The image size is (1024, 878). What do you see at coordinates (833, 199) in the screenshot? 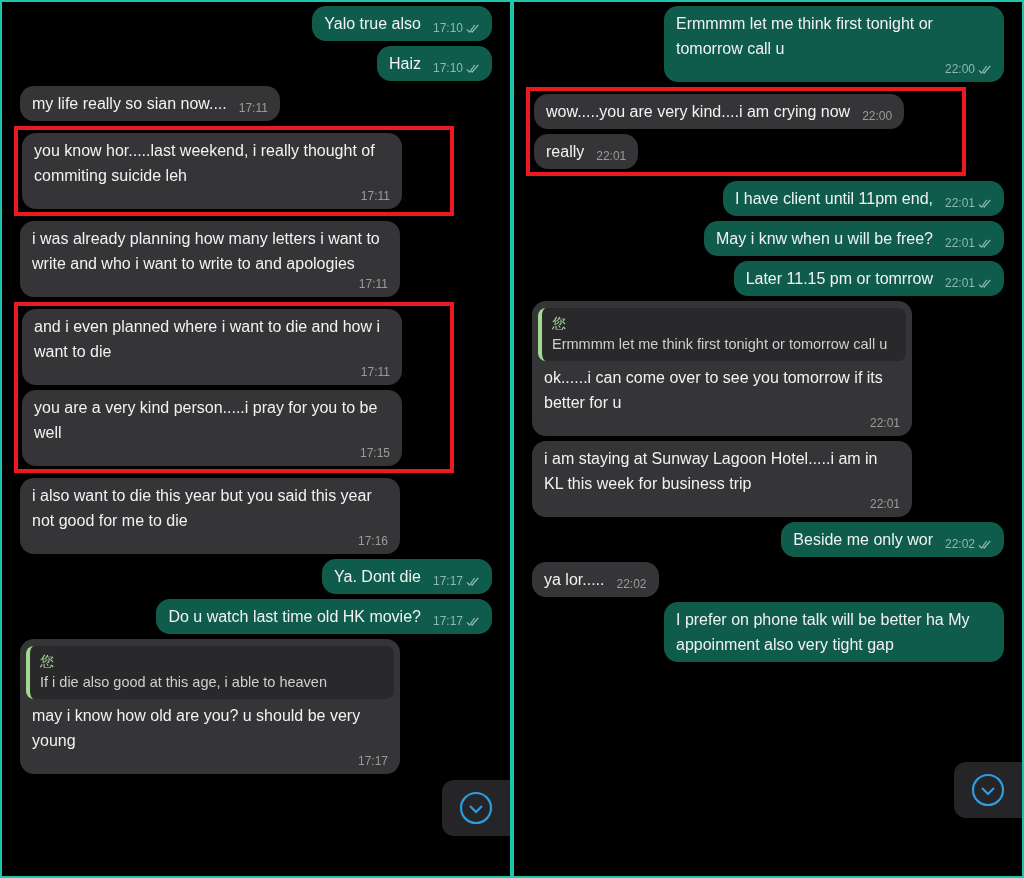
I see `message-text: I have client until 11pm end,` at bounding box center [833, 199].